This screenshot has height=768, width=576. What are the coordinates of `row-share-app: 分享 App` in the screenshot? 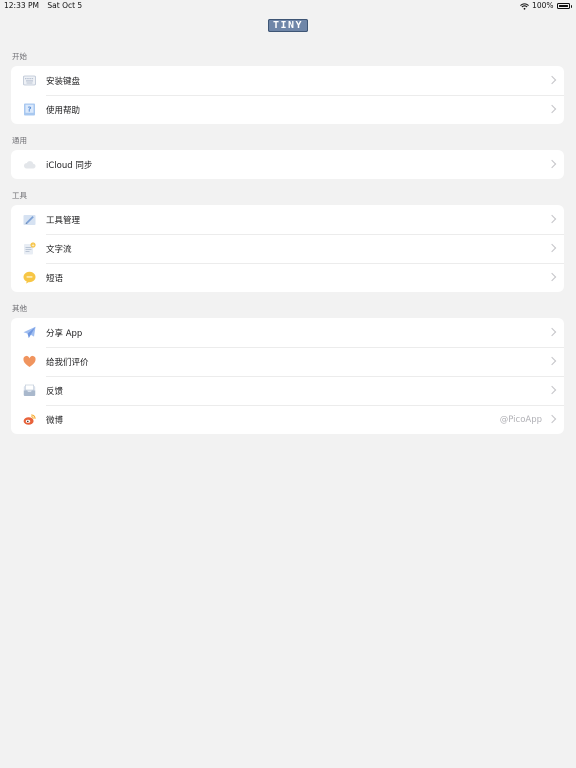 It's located at (287, 332).